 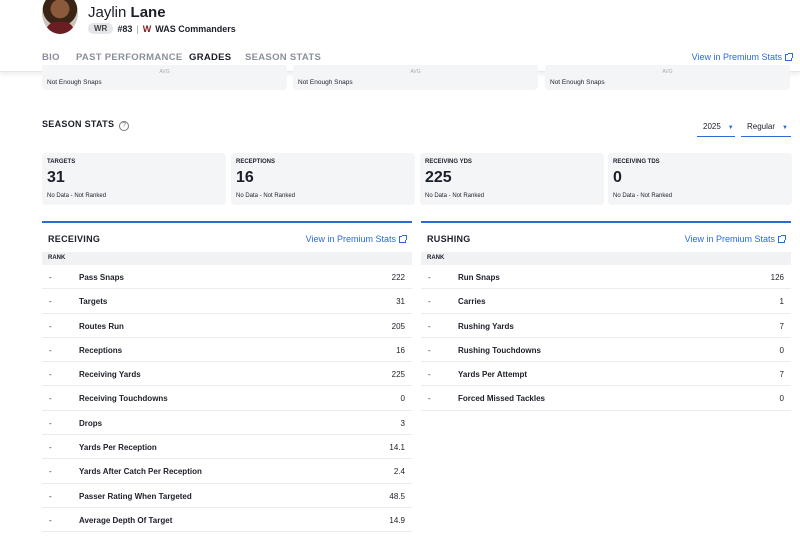 What do you see at coordinates (606, 277) in the screenshot?
I see `table-row: - Run Snaps 126` at bounding box center [606, 277].